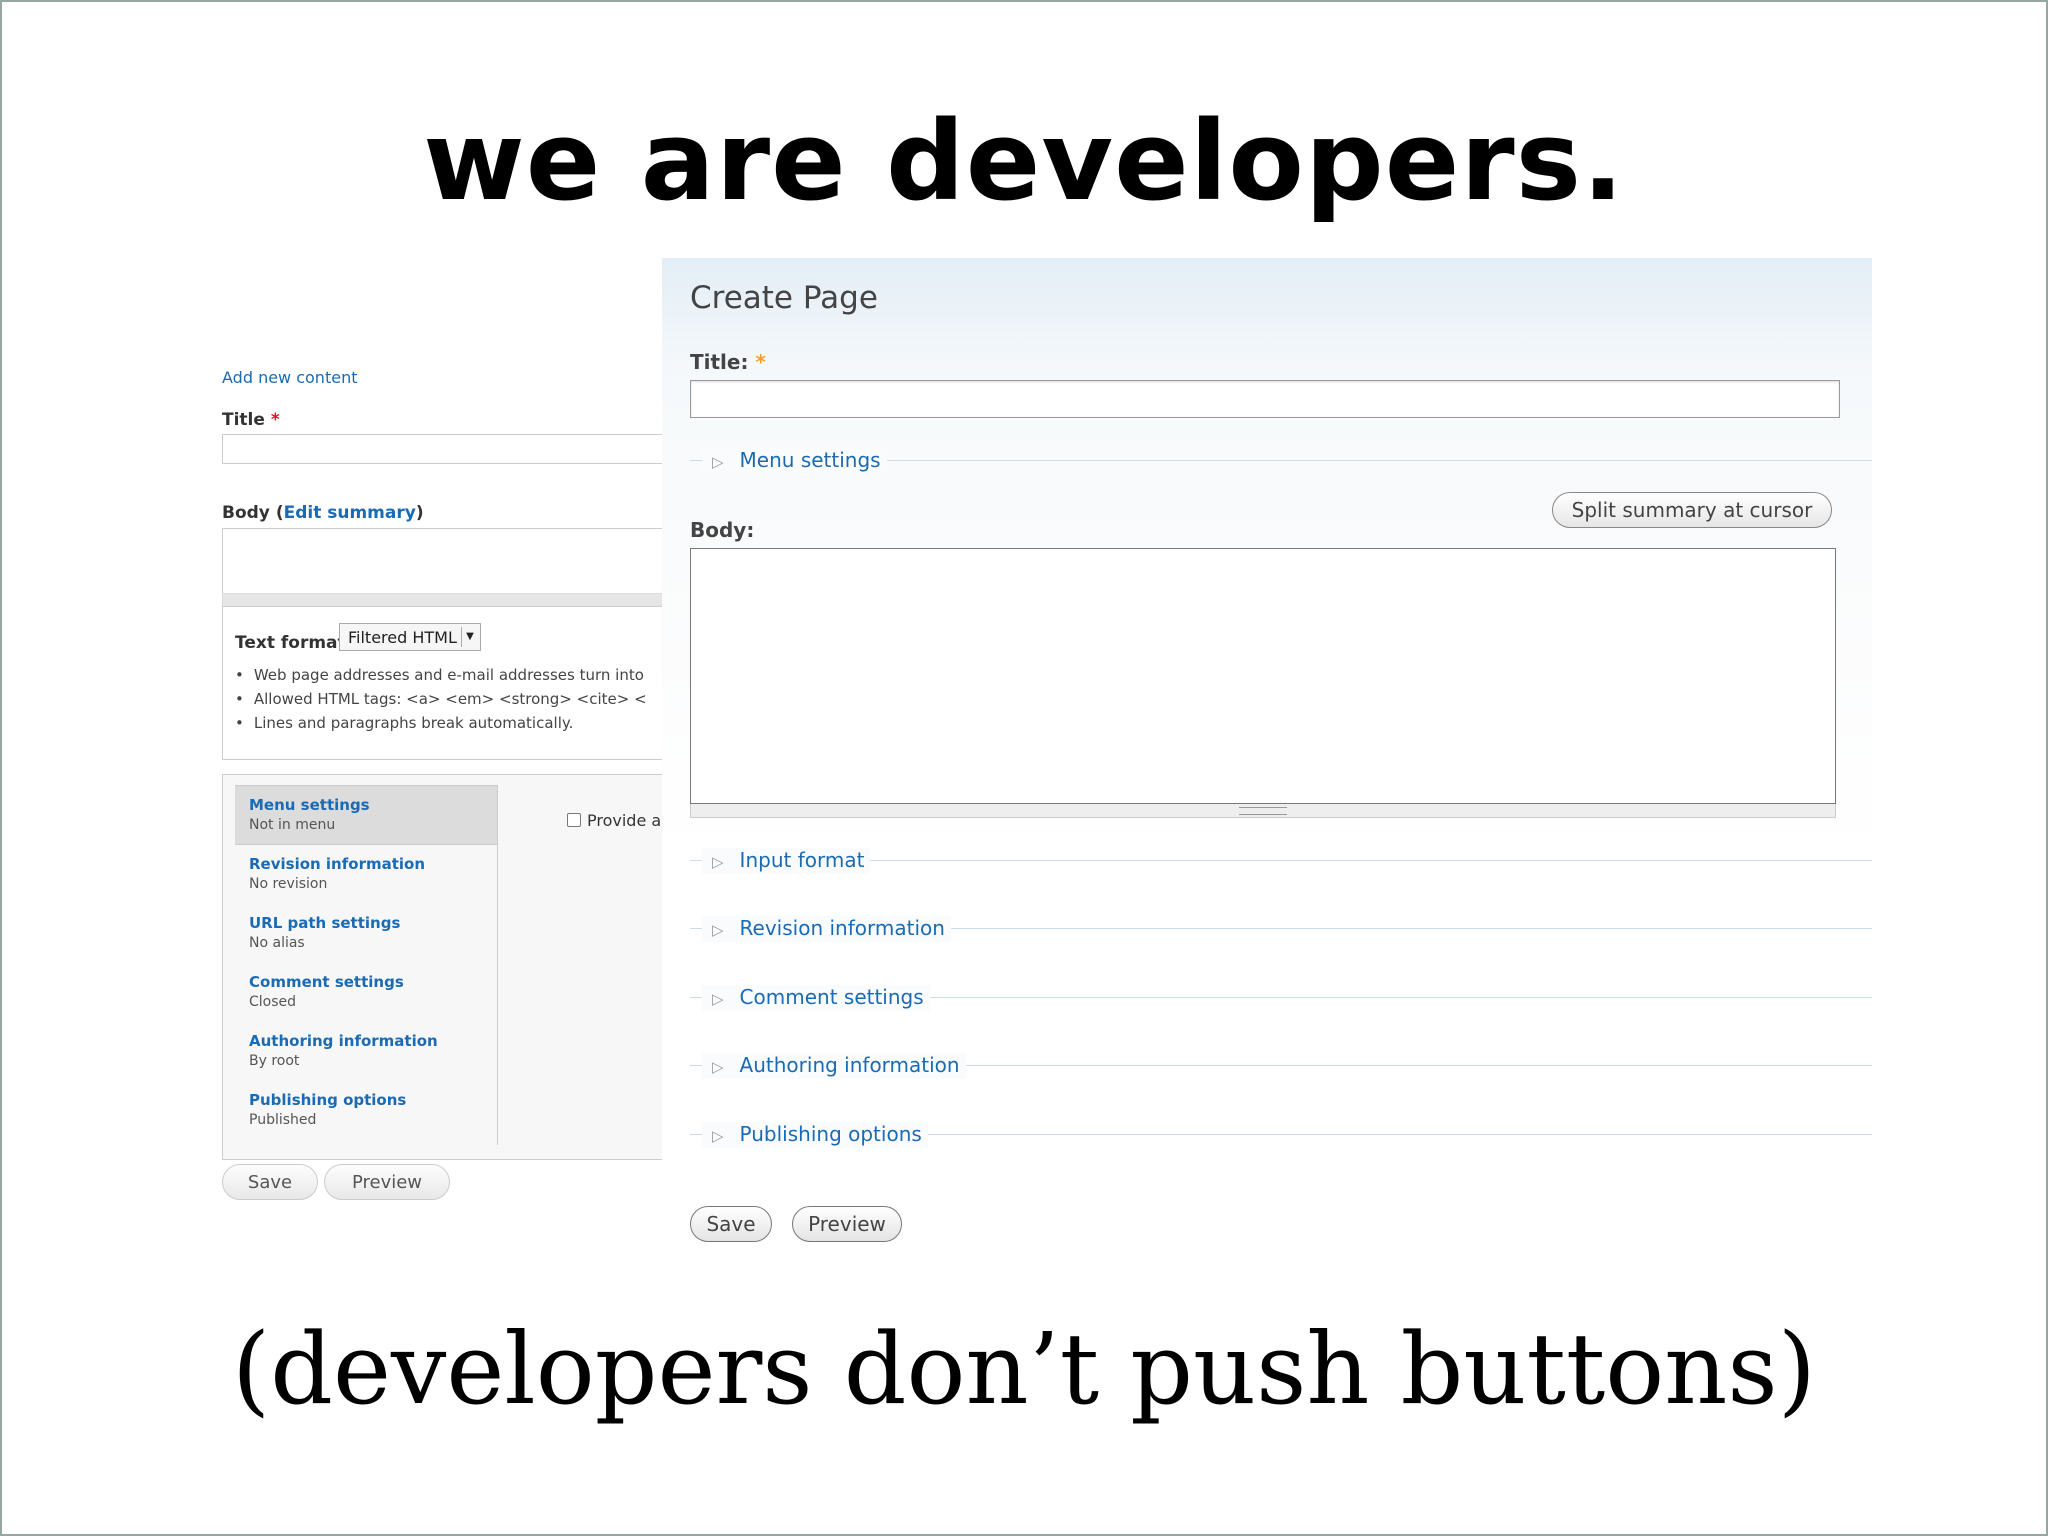  What do you see at coordinates (279, 513) in the screenshot?
I see `body-paren-open: (` at bounding box center [279, 513].